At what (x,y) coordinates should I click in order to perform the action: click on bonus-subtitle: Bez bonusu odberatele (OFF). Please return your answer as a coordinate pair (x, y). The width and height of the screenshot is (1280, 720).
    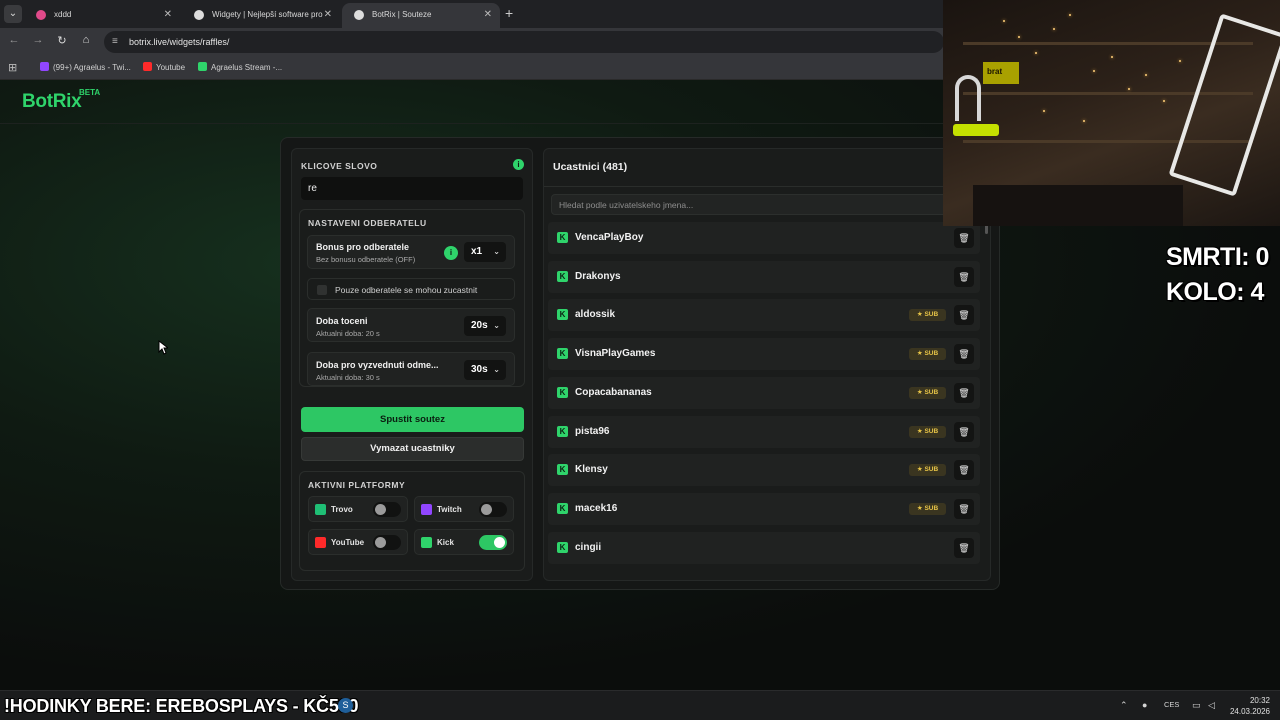
    Looking at the image, I should click on (366, 259).